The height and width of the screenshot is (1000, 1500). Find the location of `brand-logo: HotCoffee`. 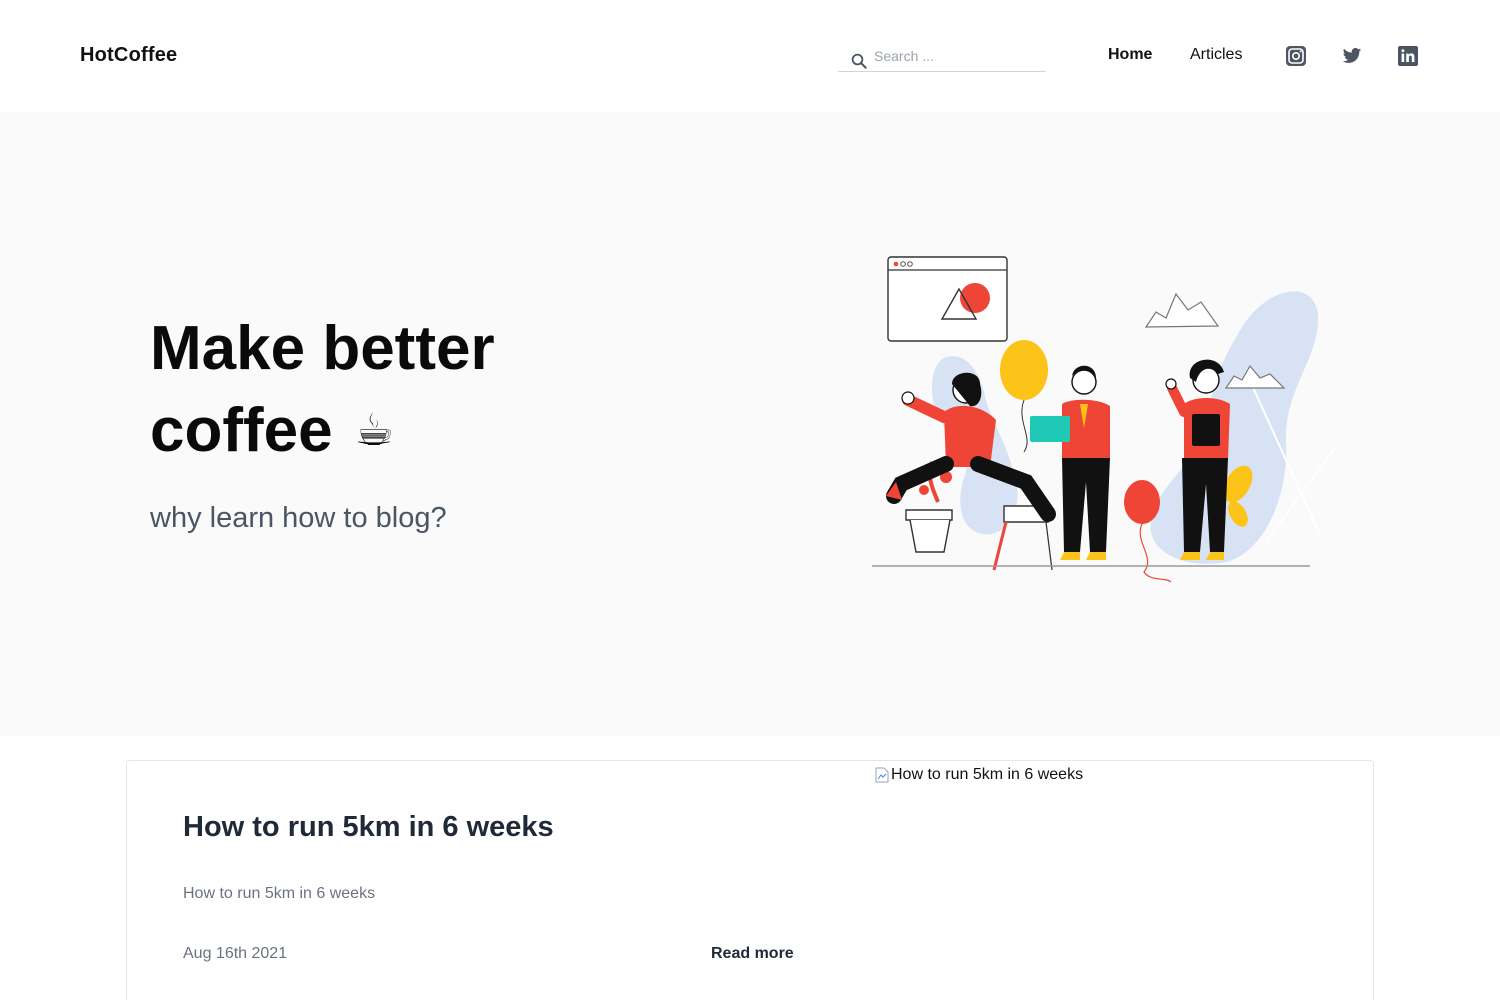

brand-logo: HotCoffee is located at coordinates (128, 55).